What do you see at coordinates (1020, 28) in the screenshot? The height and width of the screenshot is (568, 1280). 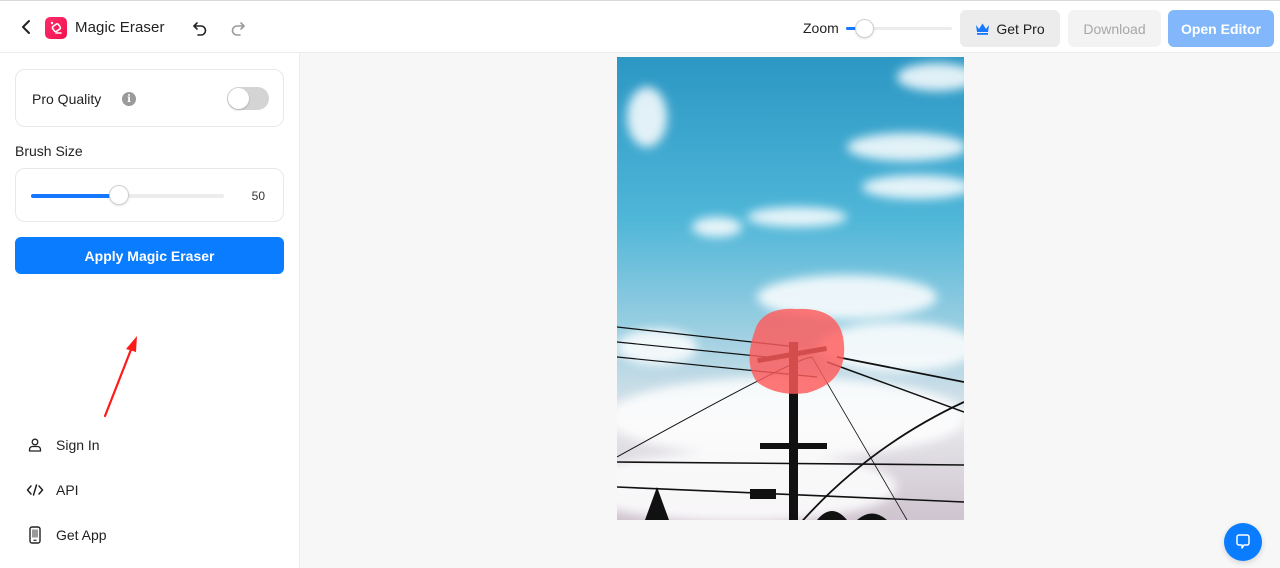 I see `get-pro-label: Get Pro` at bounding box center [1020, 28].